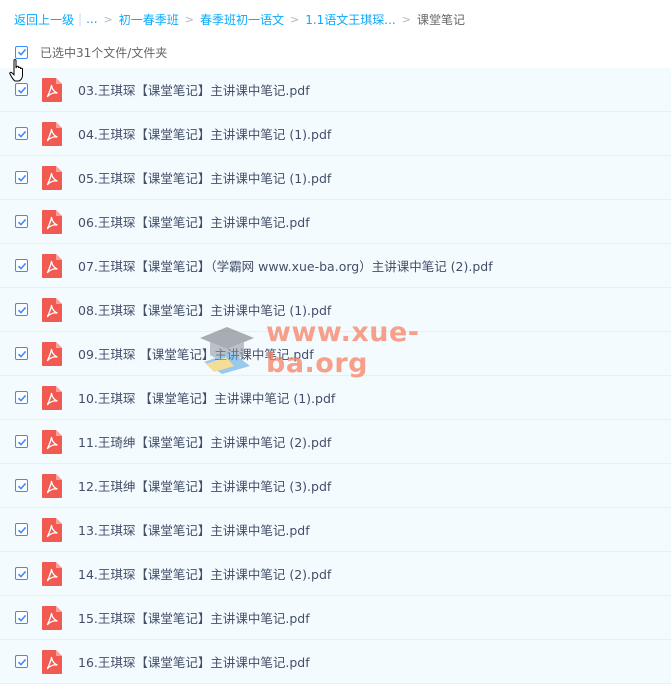 Image resolution: width=671 pixels, height=693 pixels. What do you see at coordinates (335, 222) in the screenshot?
I see `file-row: 06.王琪琛【课堂笔记】主讲课中笔记.pdf` at bounding box center [335, 222].